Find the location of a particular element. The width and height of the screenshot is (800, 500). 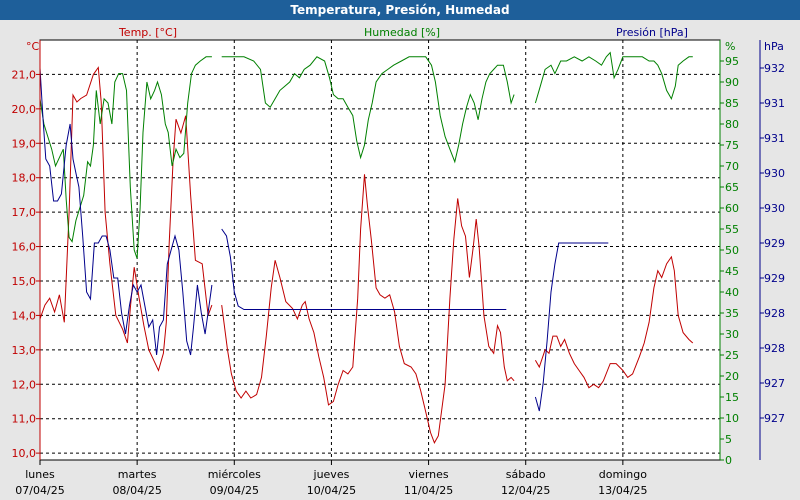

humidity-tick-label: 40 is located at coordinates (732, 292).